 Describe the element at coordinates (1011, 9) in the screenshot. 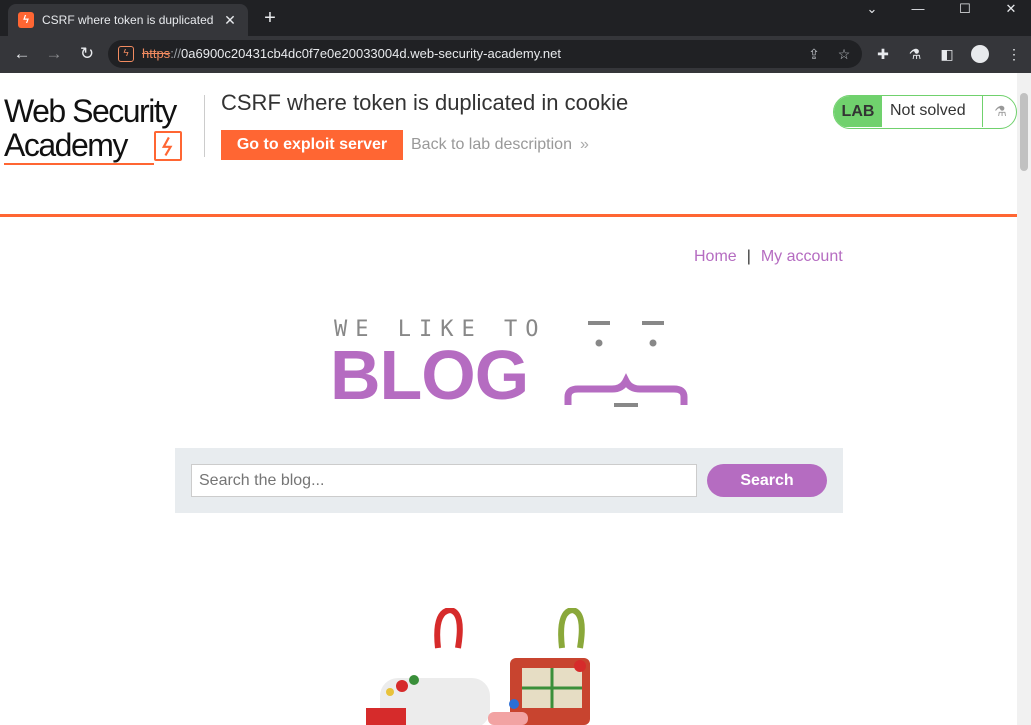

I see `close-window-icon: ✕` at that location.